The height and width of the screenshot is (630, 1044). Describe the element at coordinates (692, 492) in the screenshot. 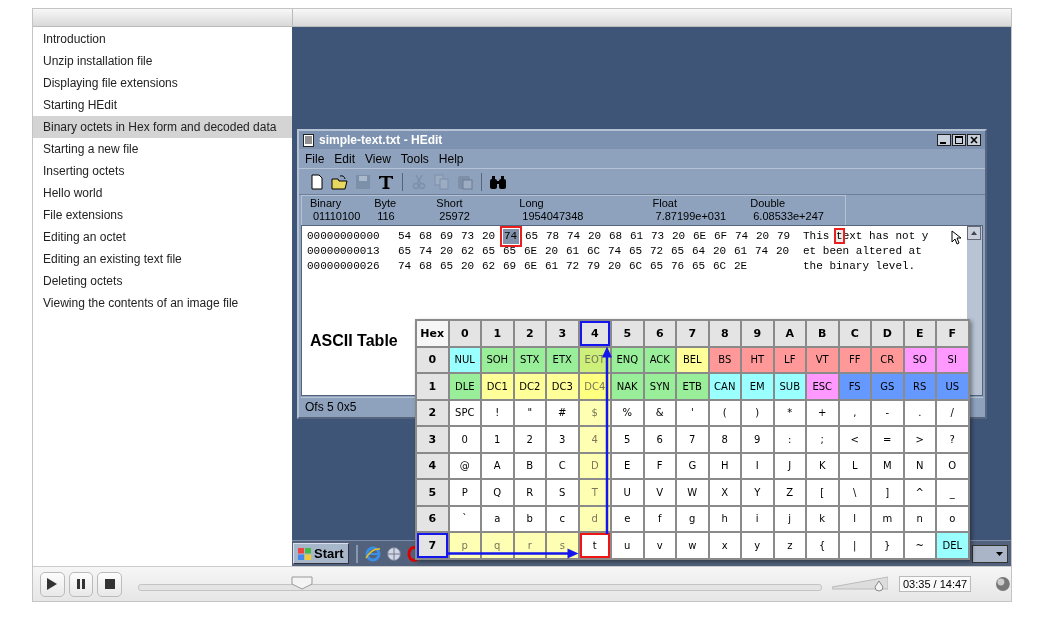

I see `table-cell: W` at that location.